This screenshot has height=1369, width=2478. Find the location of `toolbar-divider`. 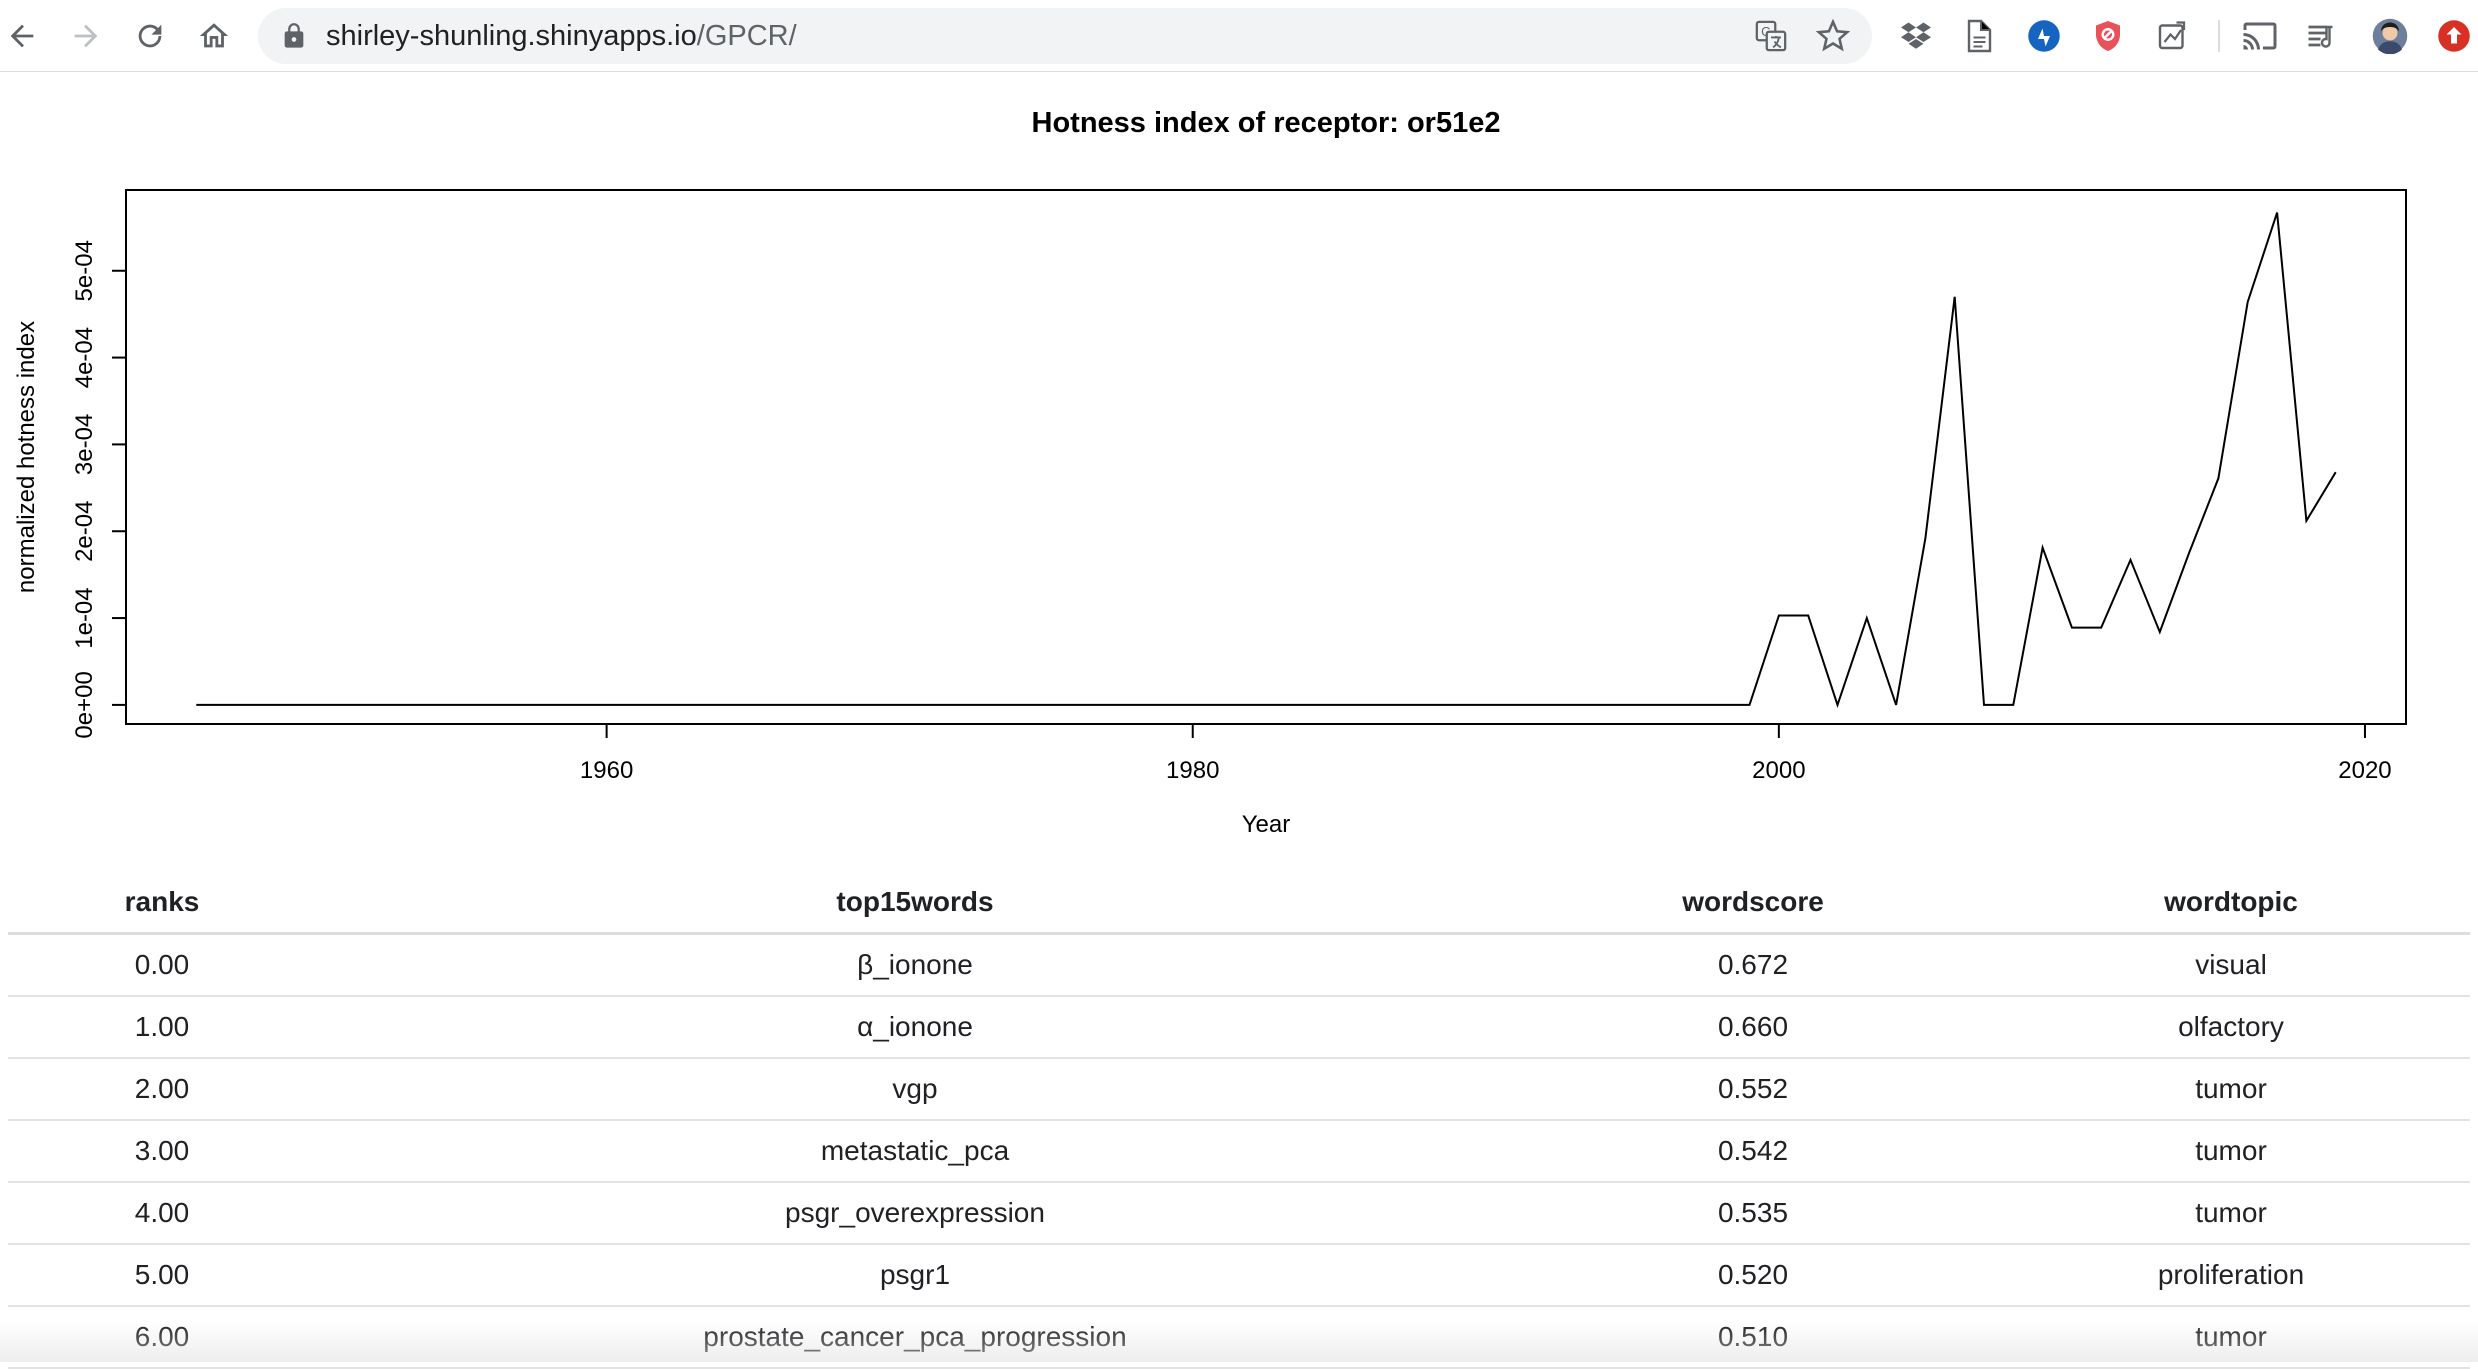

toolbar-divider is located at coordinates (2219, 36).